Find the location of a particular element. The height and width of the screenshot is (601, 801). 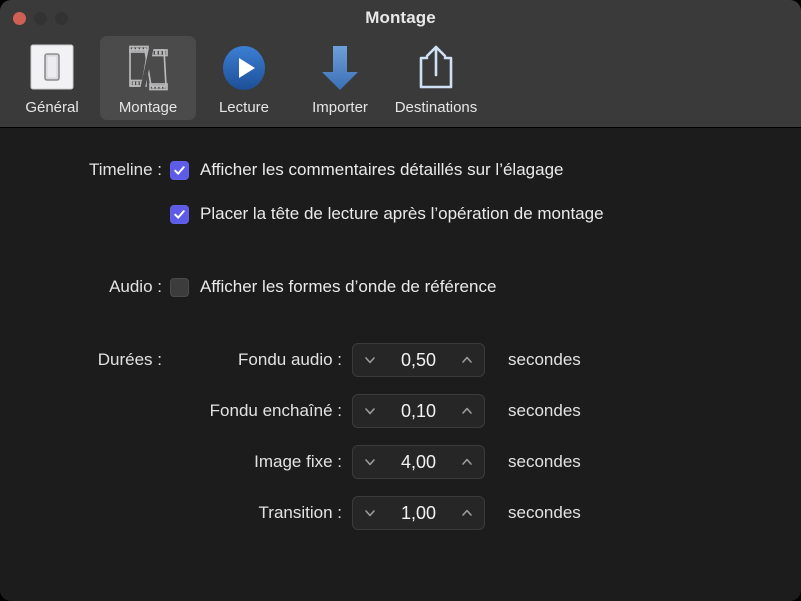

audio-section-label: Audio : is located at coordinates (135, 286).